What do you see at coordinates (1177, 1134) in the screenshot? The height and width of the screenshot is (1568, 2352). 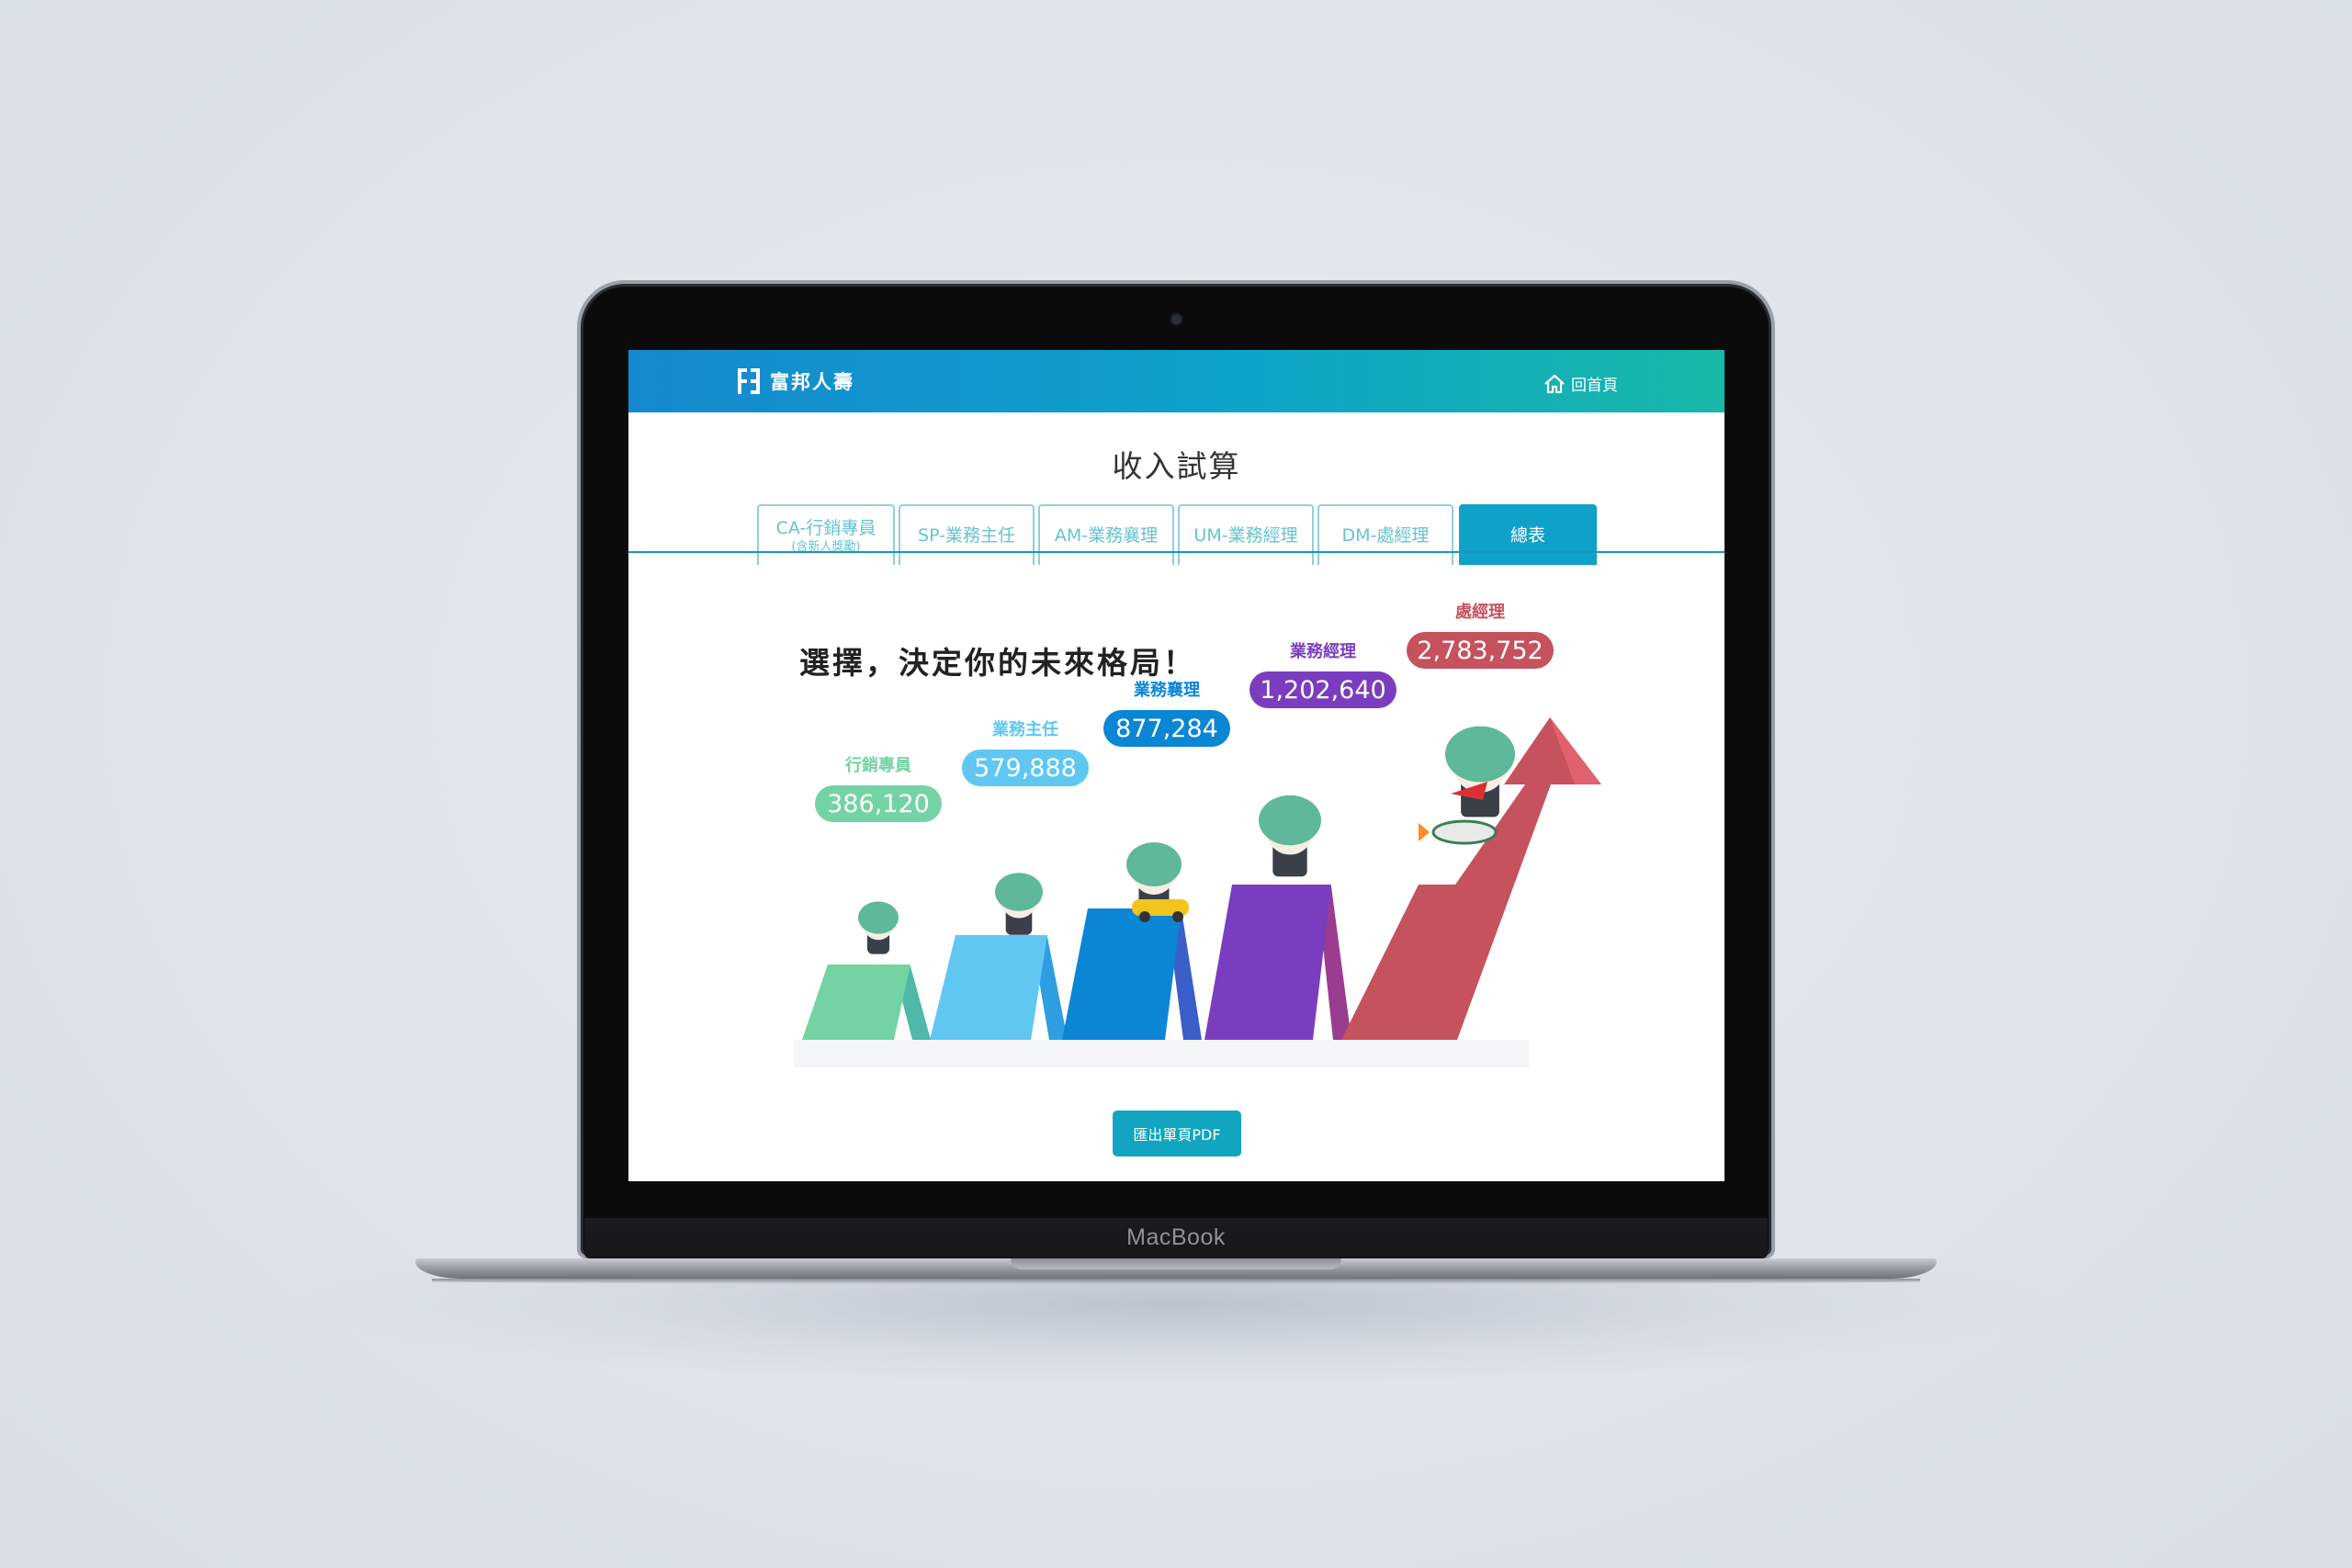 I see `export-pdf-button: 匯出單頁PDF` at bounding box center [1177, 1134].